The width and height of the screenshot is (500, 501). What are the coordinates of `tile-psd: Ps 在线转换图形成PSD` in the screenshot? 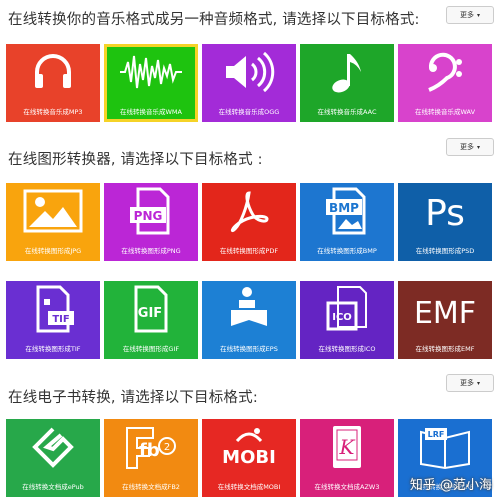 It's located at (445, 222).